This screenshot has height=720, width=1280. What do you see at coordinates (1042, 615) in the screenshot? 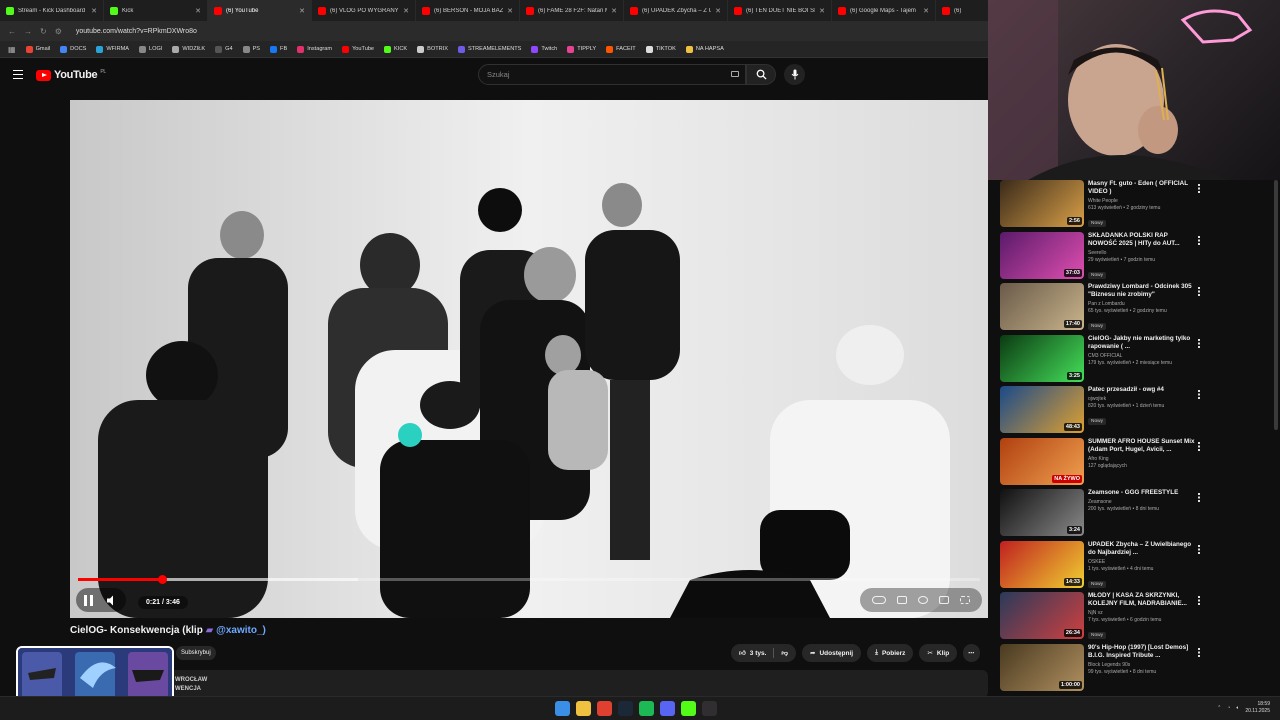
I see `video-thumbnail: 26:34` at bounding box center [1042, 615].